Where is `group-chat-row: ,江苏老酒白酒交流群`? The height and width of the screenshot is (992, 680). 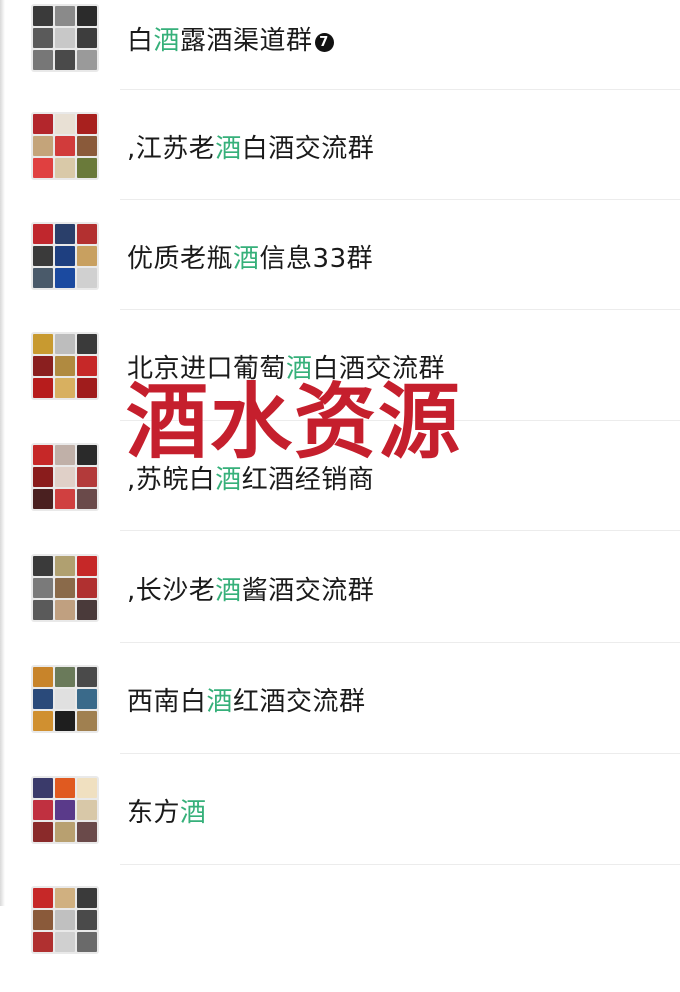
group-chat-row: ,江苏老酒白酒交流群 is located at coordinates (340, 163).